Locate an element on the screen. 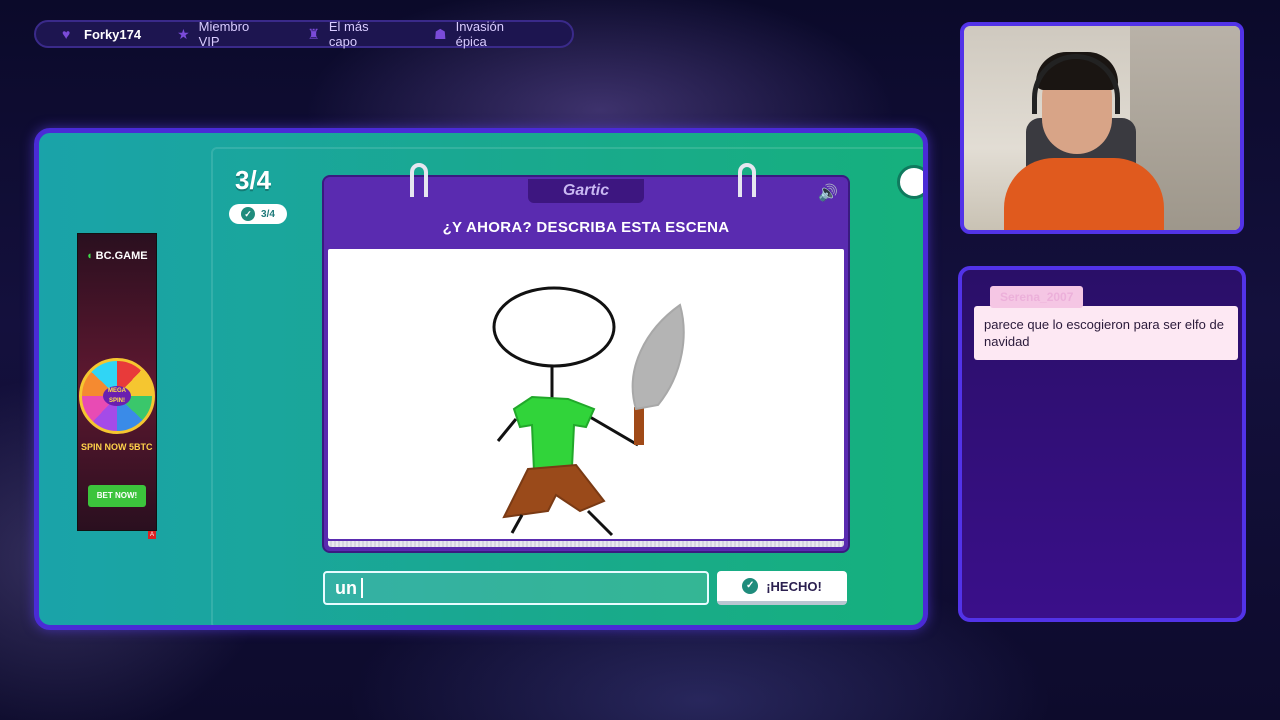 The width and height of the screenshot is (1280, 720). scene-prompt: ¿Y AHORA? DESCRIBA ESTA ESCENA is located at coordinates (586, 227).